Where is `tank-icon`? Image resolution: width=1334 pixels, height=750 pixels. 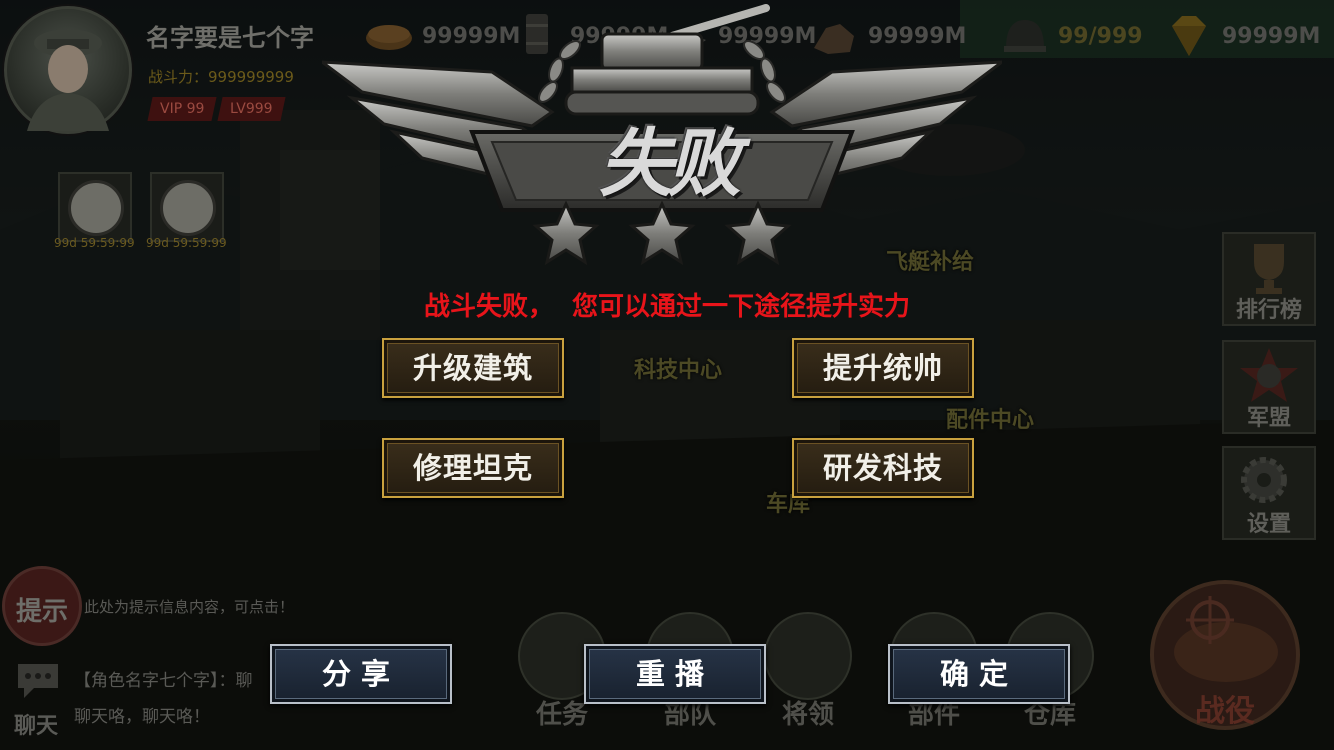
tank-icon is located at coordinates (667, 60).